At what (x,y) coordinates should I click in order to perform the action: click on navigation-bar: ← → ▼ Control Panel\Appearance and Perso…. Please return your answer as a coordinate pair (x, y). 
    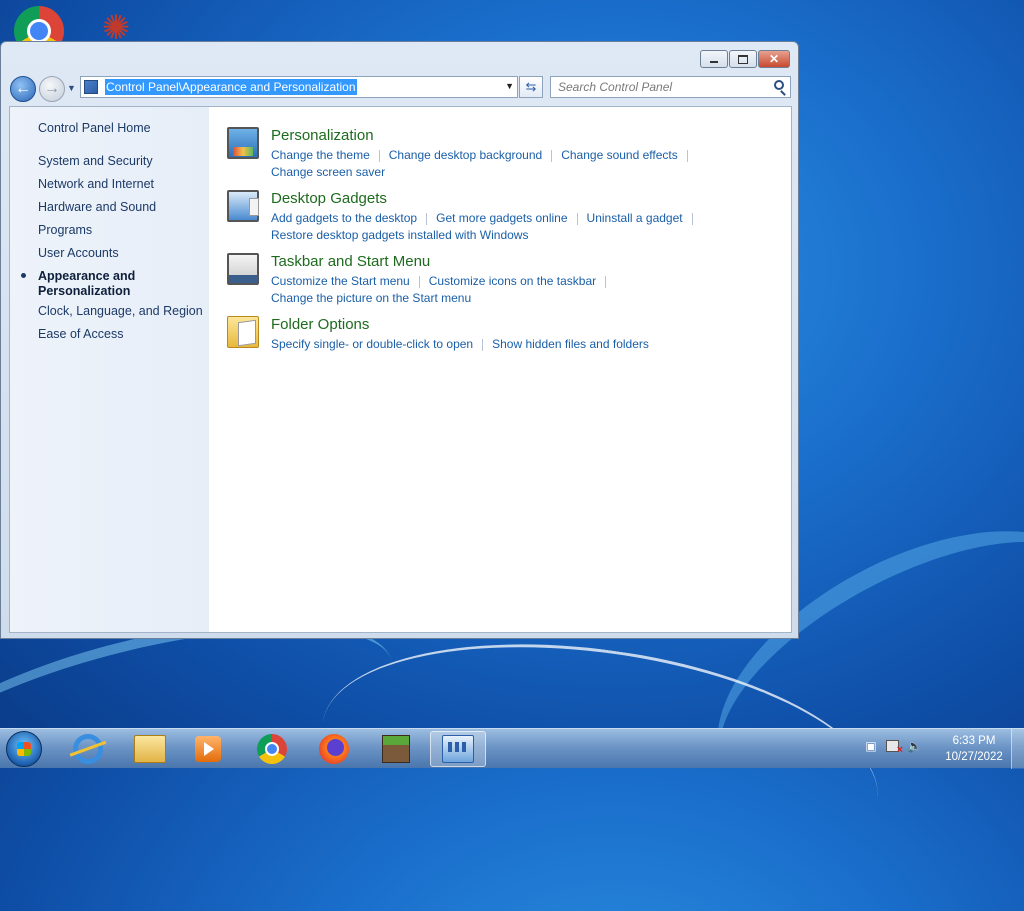
    Looking at the image, I should click on (400, 89).